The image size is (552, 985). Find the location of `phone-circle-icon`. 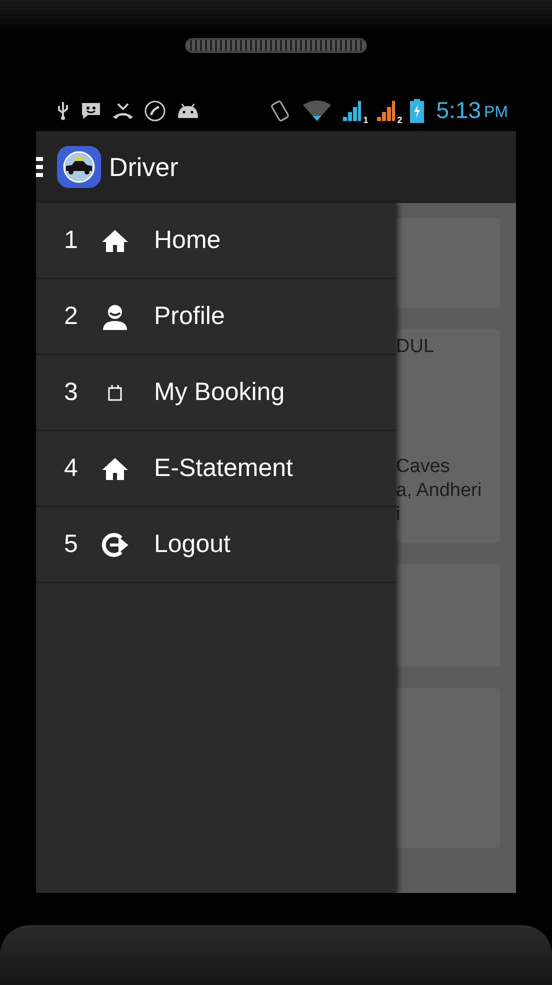

phone-circle-icon is located at coordinates (155, 111).